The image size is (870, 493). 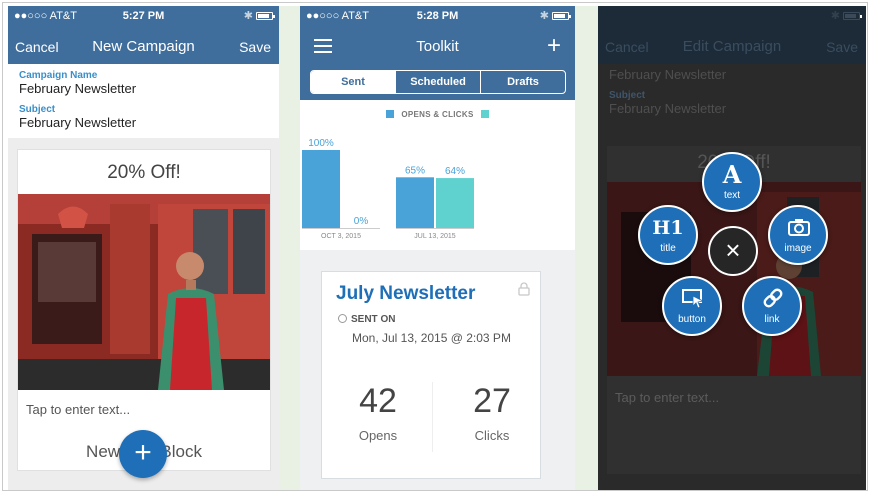 What do you see at coordinates (143, 46) in the screenshot?
I see `nav-bar: Cancel New Campaign Save` at bounding box center [143, 46].